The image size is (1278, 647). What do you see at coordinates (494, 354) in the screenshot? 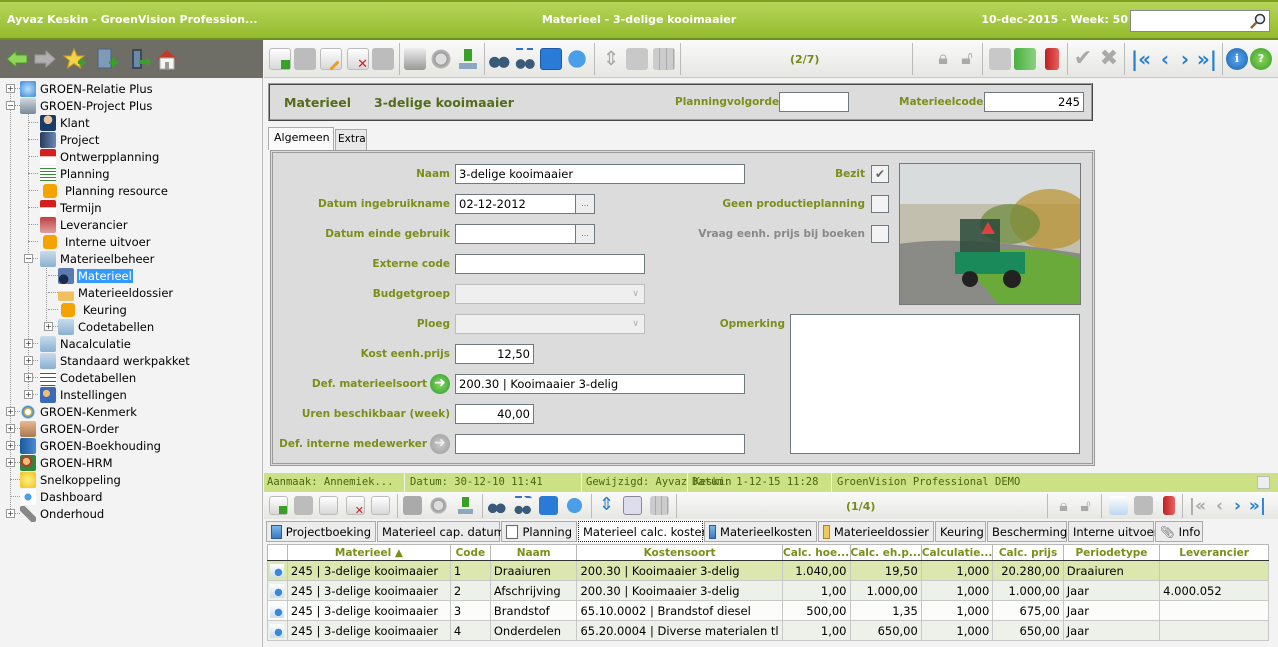
I see `kost-eenhprijs-input: 12,50` at bounding box center [494, 354].